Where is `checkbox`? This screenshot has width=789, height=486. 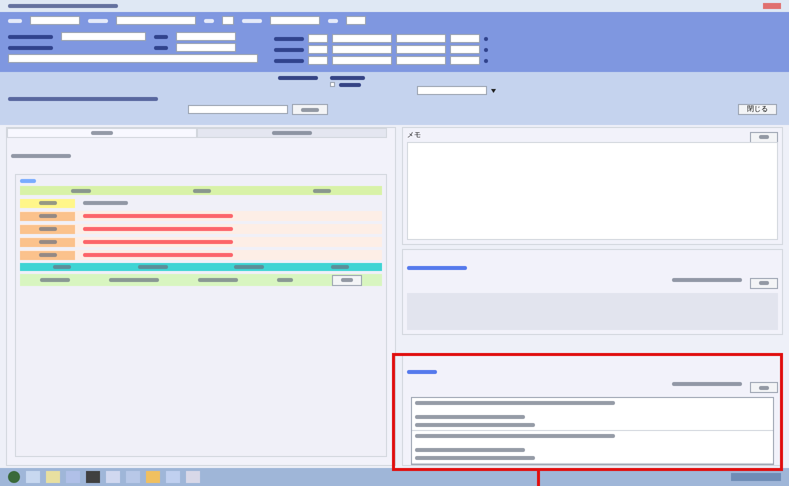
checkbox is located at coordinates (332, 84).